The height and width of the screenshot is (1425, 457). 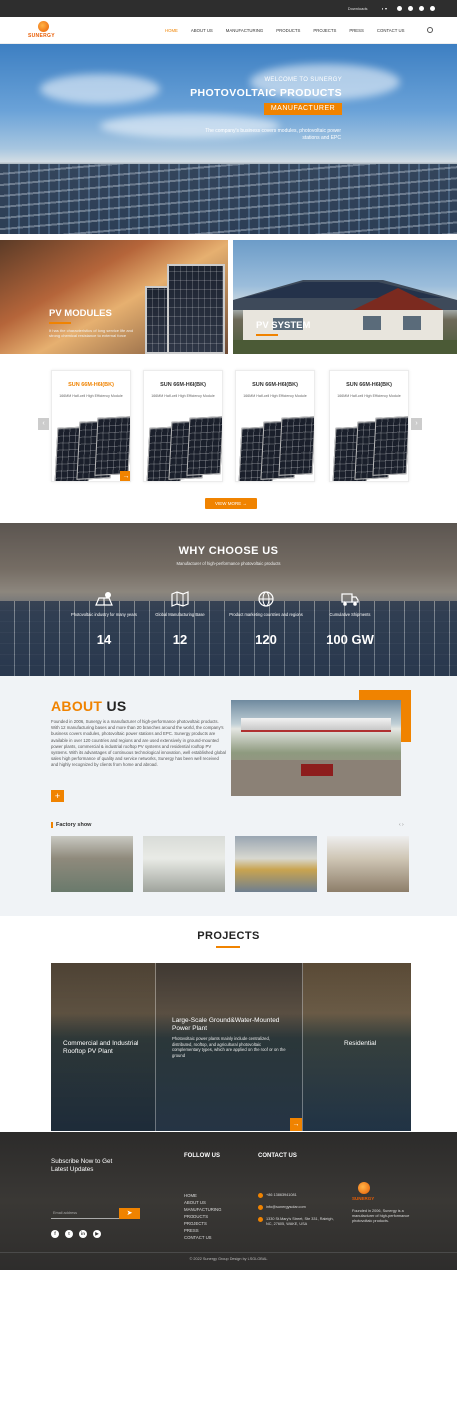 What do you see at coordinates (83, 1234) in the screenshot?
I see `linkedin-icon: in` at bounding box center [83, 1234].